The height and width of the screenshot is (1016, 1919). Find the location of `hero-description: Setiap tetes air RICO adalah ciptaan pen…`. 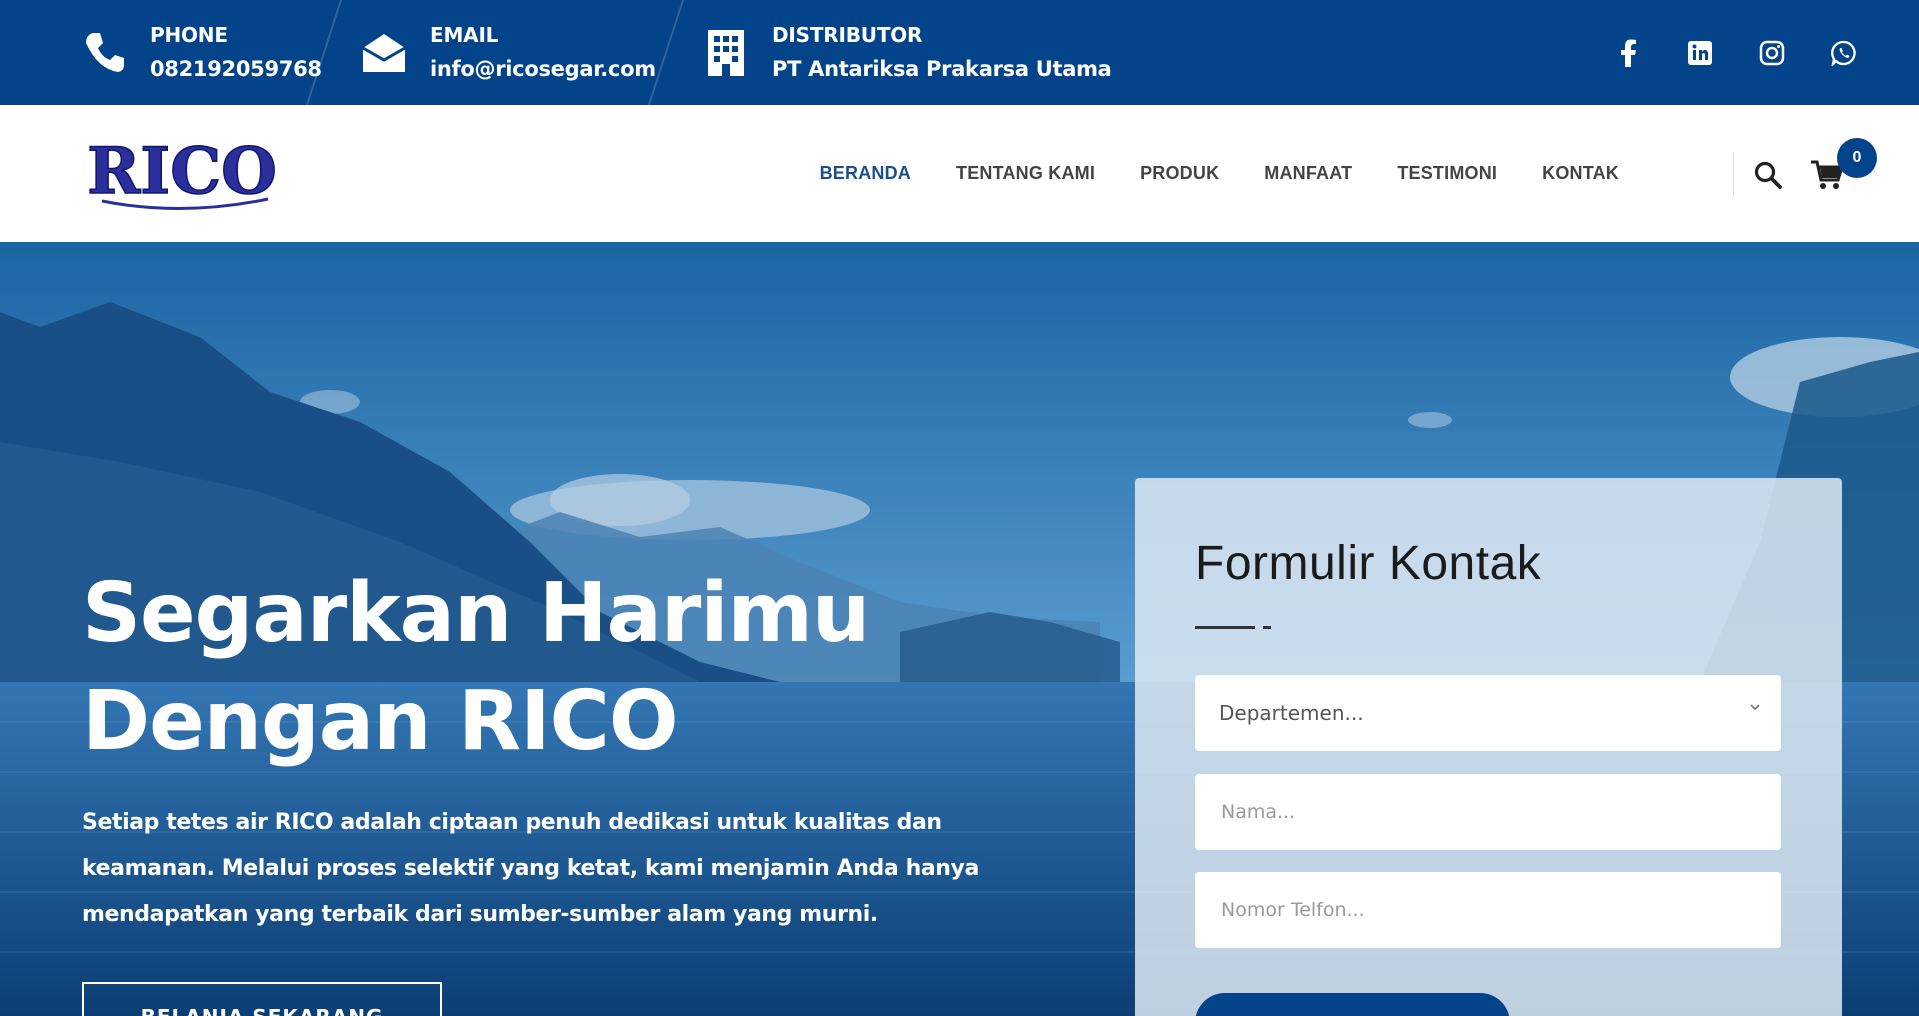

hero-description: Setiap tetes air RICO adalah ciptaan pen… is located at coordinates (530, 868).